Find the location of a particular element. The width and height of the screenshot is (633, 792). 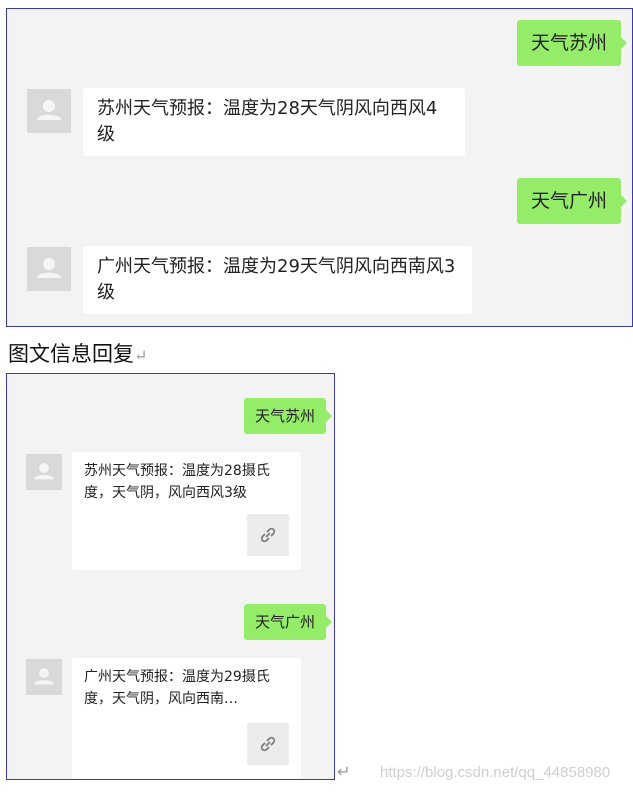

caption-text: 图文信息回复 is located at coordinates (71, 354).